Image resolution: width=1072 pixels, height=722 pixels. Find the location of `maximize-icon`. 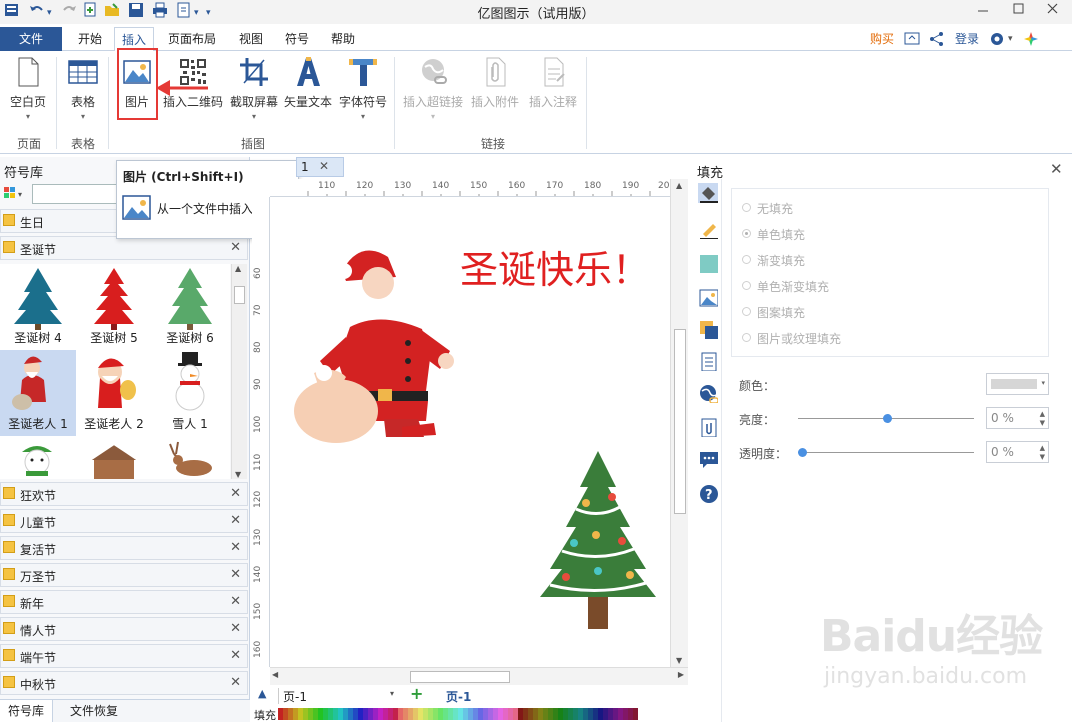

maximize-icon is located at coordinates (1019, 11).